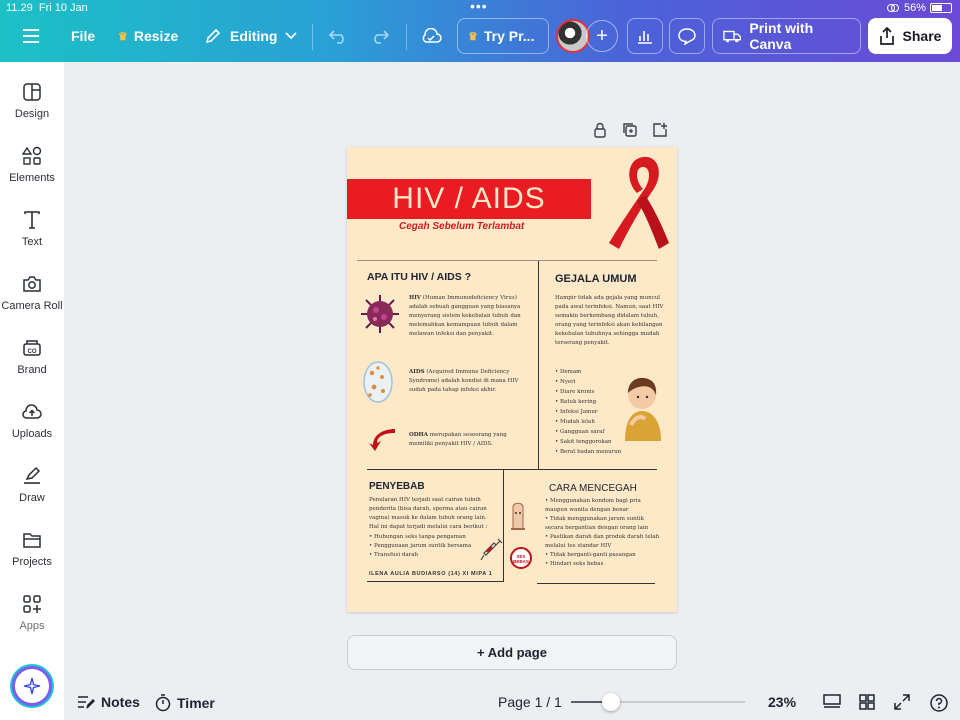 This screenshot has height=720, width=960. What do you see at coordinates (687, 36) in the screenshot?
I see `comments-button` at bounding box center [687, 36].